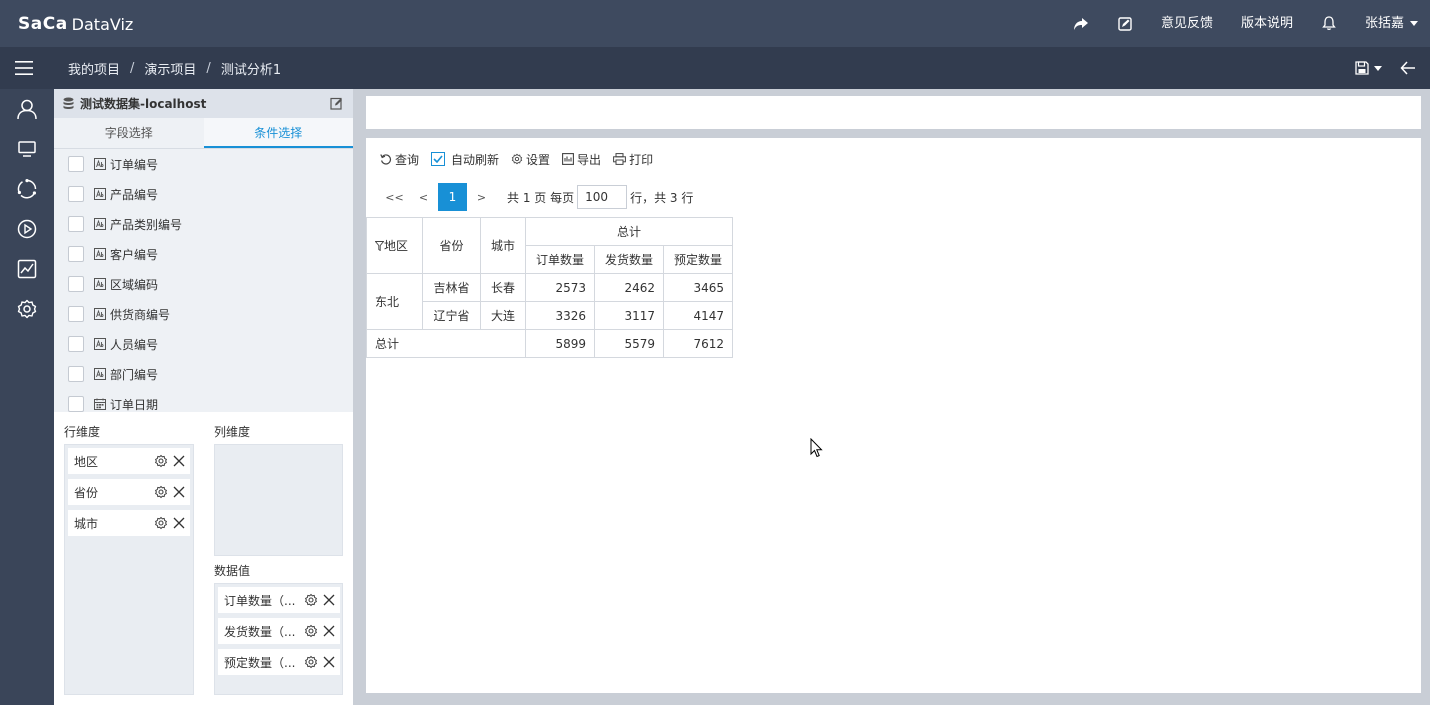  I want to click on rail-item-settings, so click(27, 309).